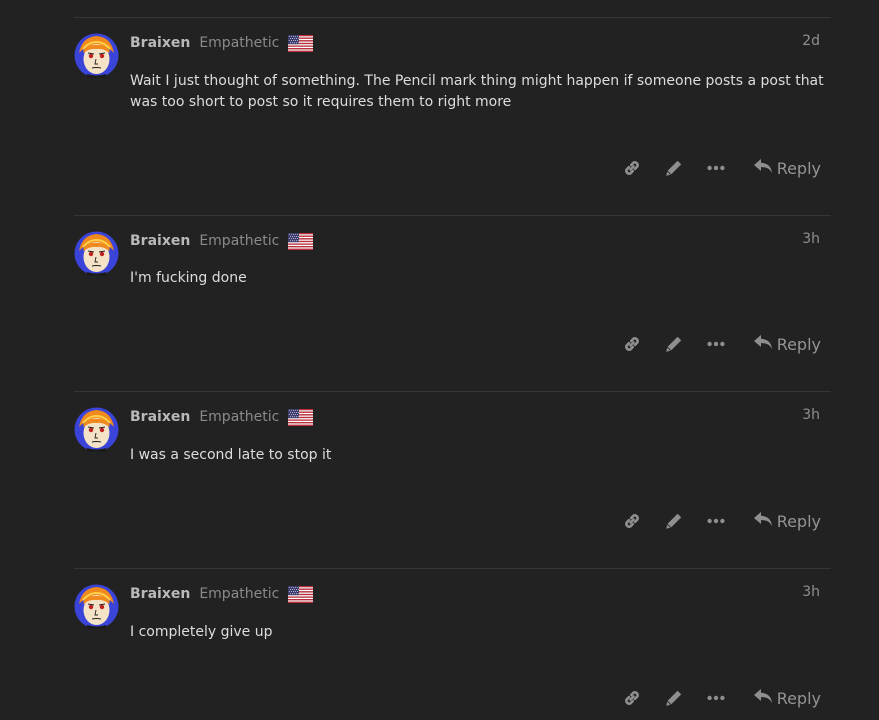 The height and width of the screenshot is (720, 879). I want to click on post-body: I was a second late to stop it, so click(231, 455).